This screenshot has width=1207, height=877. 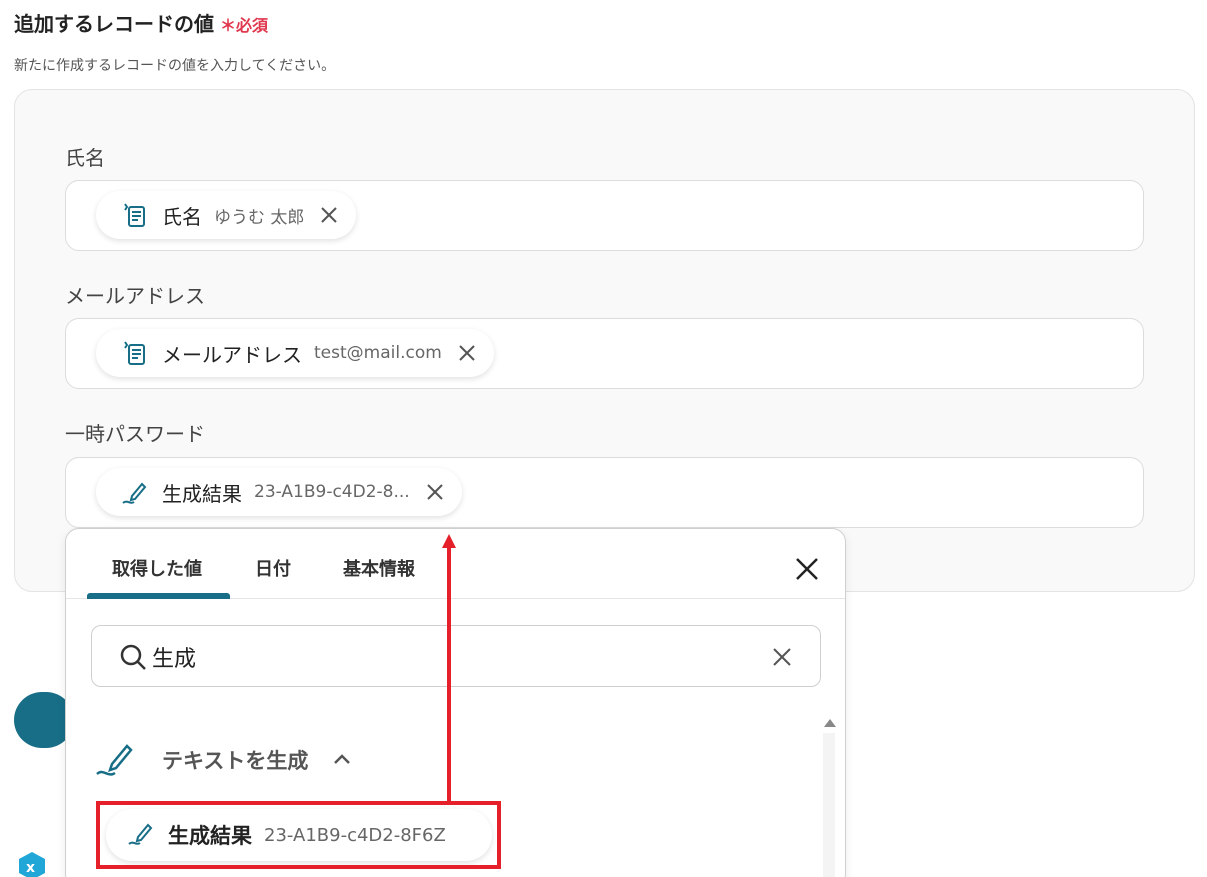 I want to click on tab-acquired-values: 取得した値, so click(x=157, y=568).